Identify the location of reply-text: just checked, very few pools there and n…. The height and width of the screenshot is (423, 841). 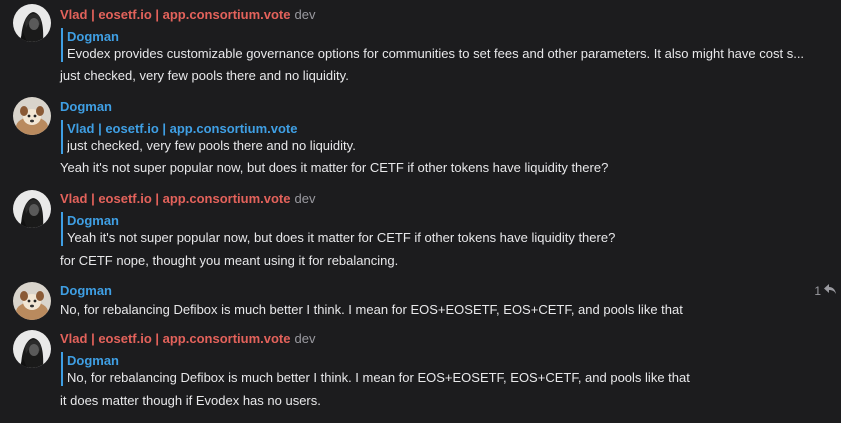
(211, 145).